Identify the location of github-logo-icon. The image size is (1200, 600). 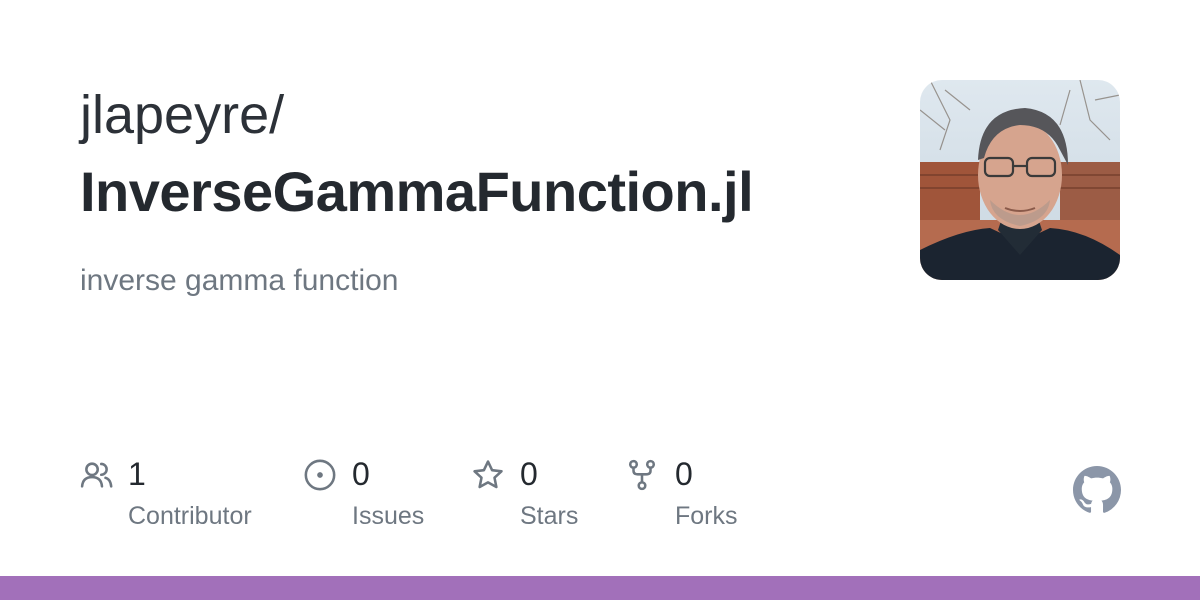
(1097, 490).